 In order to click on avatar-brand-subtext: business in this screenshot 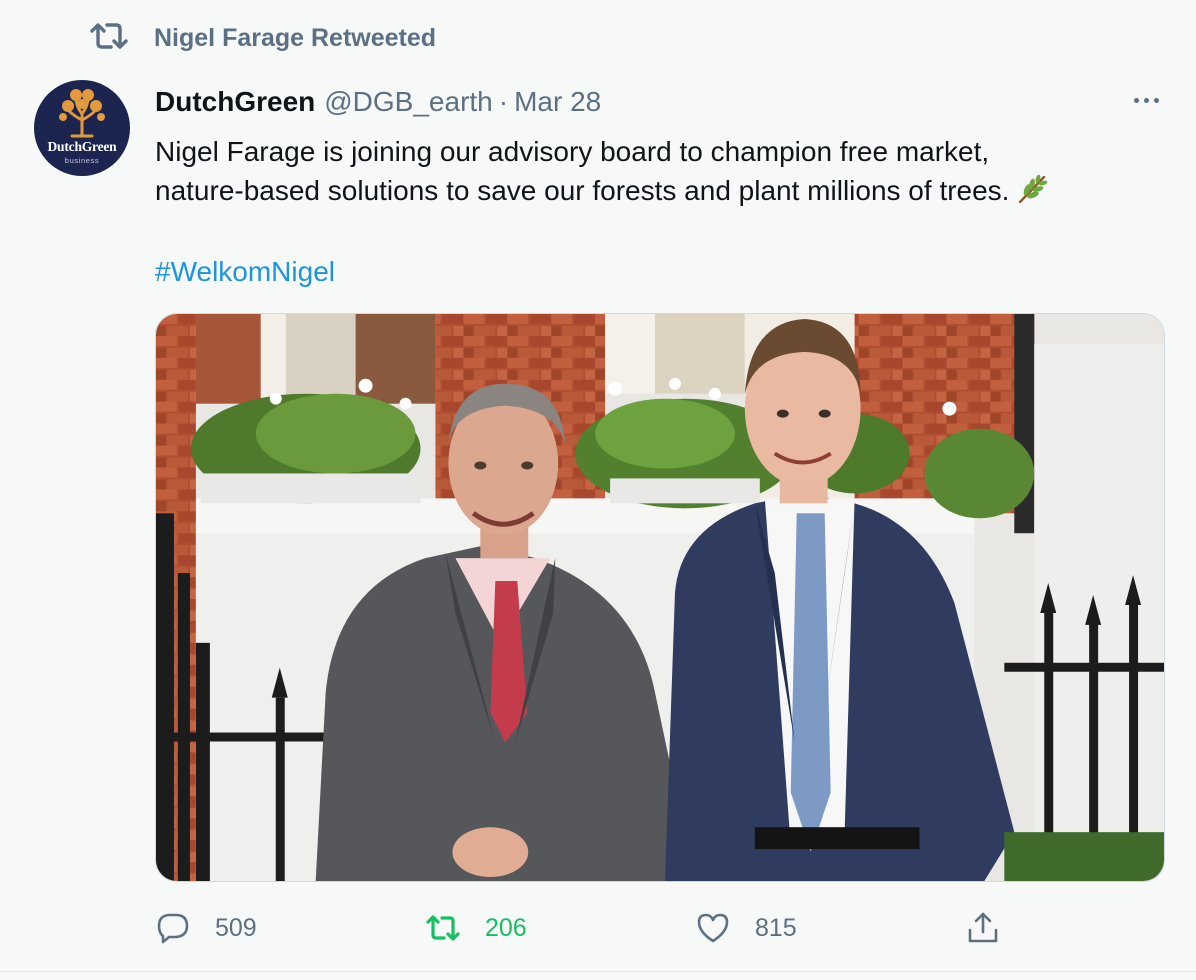, I will do `click(82, 160)`.